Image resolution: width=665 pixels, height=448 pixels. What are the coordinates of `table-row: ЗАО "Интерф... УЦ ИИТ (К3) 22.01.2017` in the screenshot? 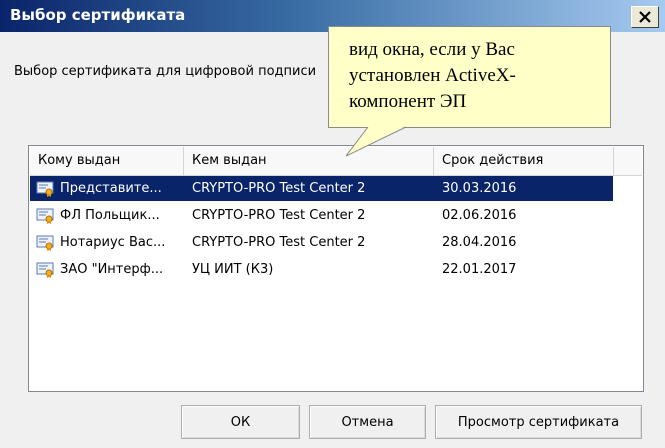 It's located at (321, 269).